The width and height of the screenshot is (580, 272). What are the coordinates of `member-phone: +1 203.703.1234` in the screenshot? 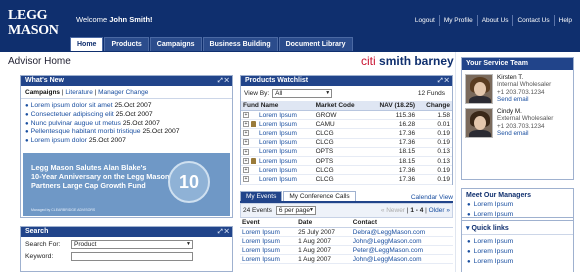 It's located at (521, 92).